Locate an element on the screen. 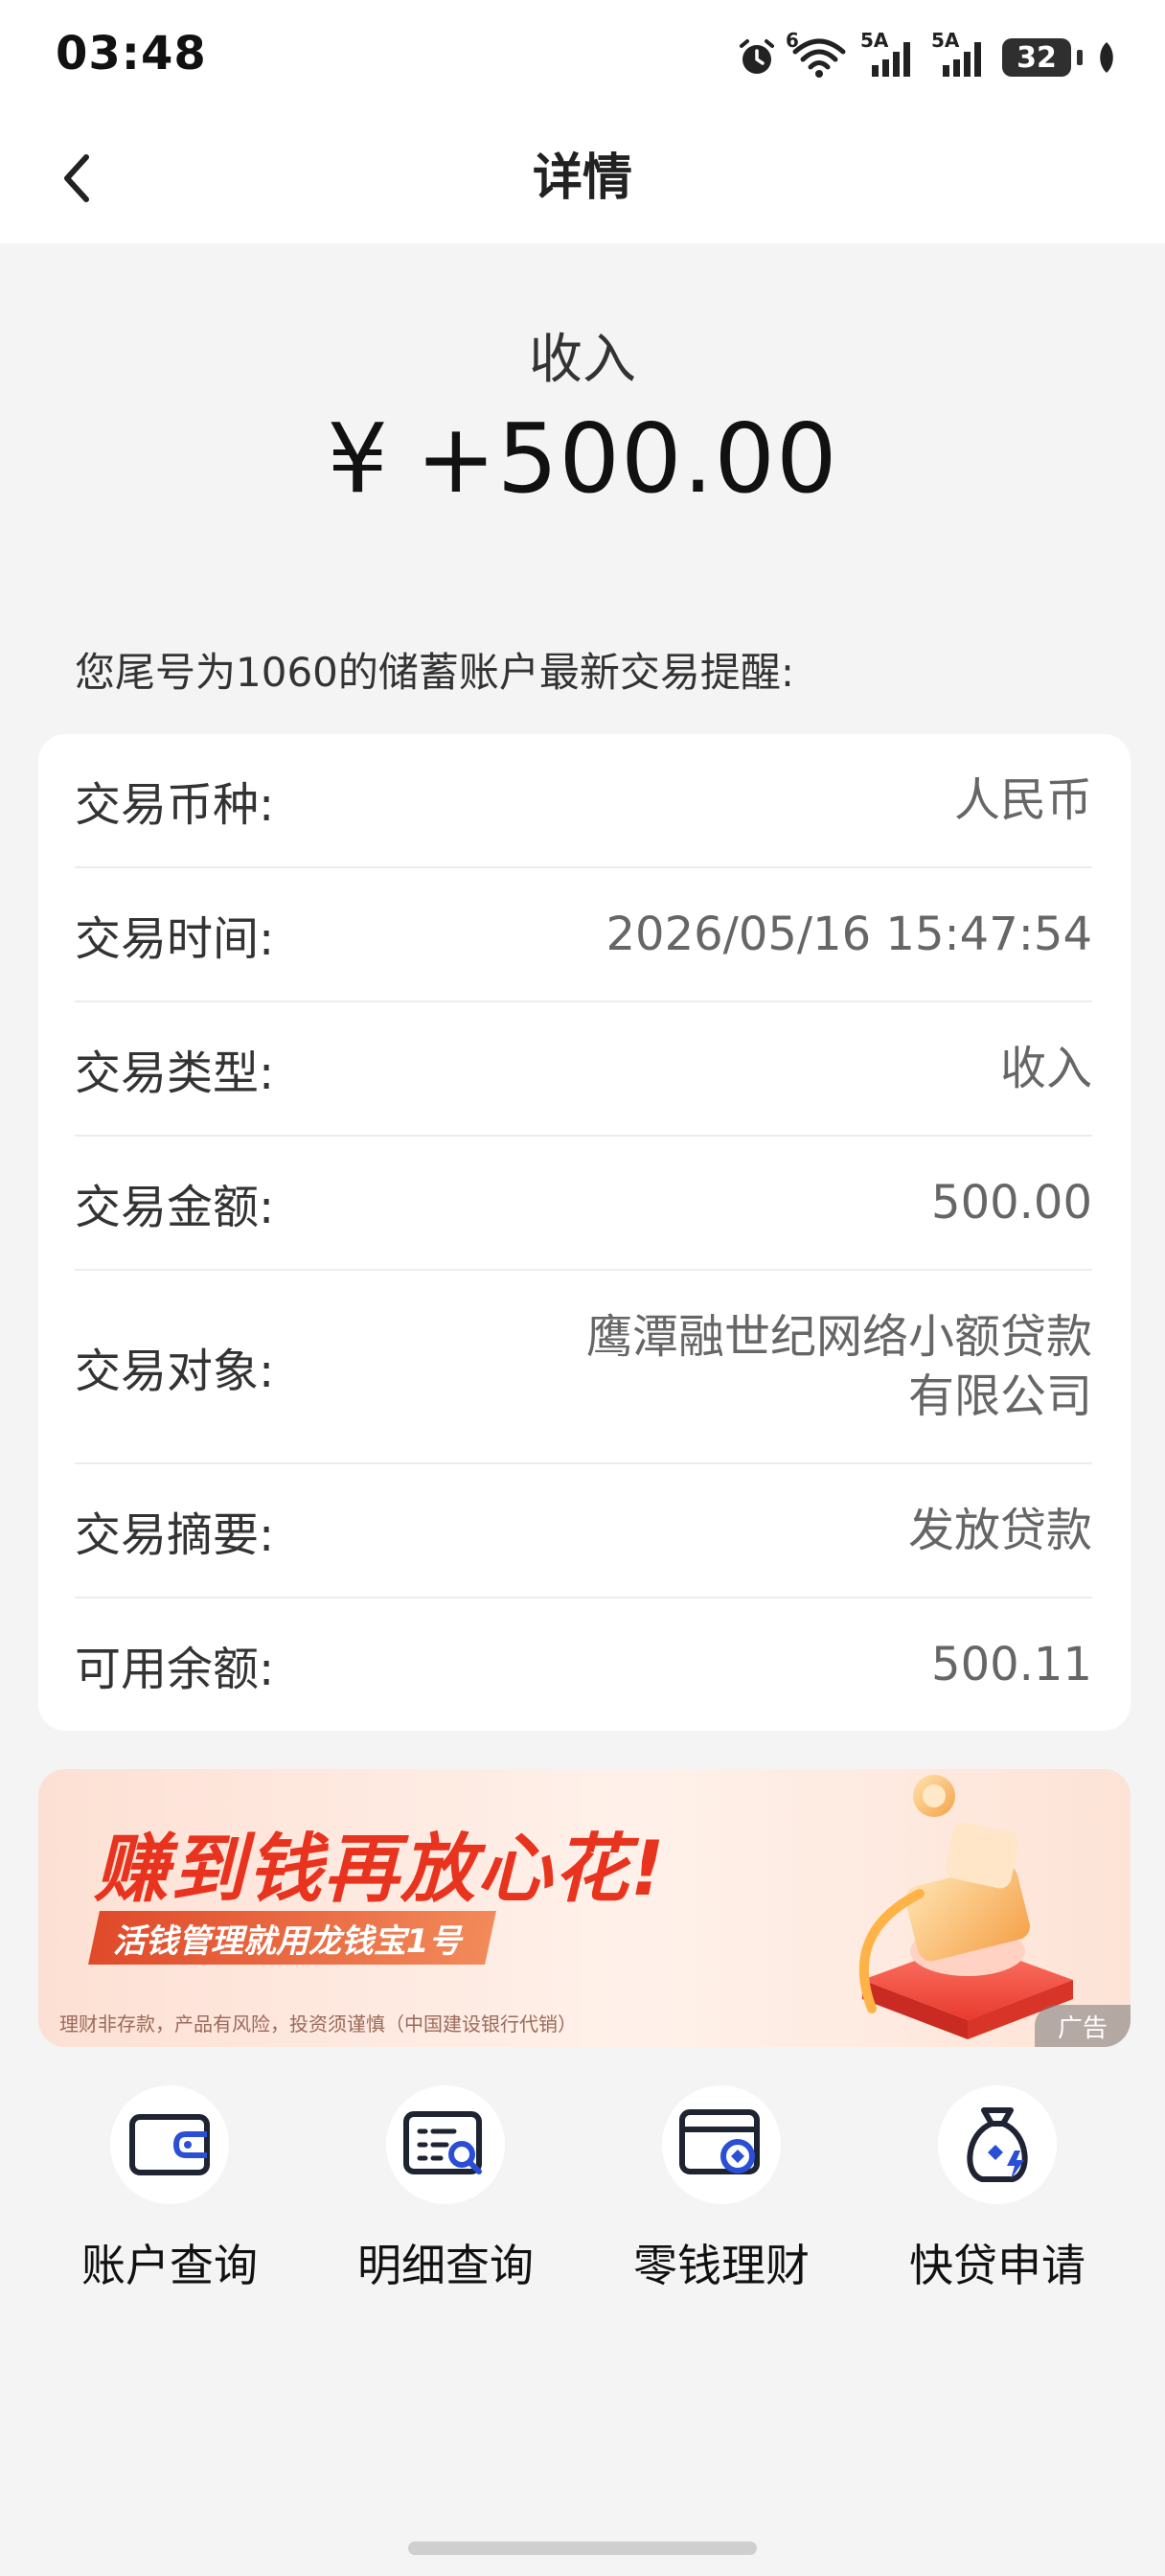 This screenshot has width=1165, height=2576. battery-cap is located at coordinates (1080, 57).